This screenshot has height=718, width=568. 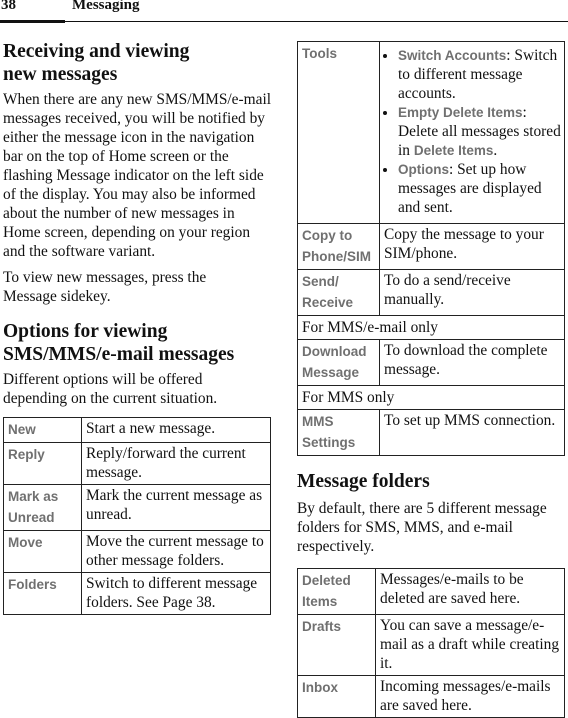 I want to click on option-desc: To do a send/receive manually., so click(x=472, y=292).